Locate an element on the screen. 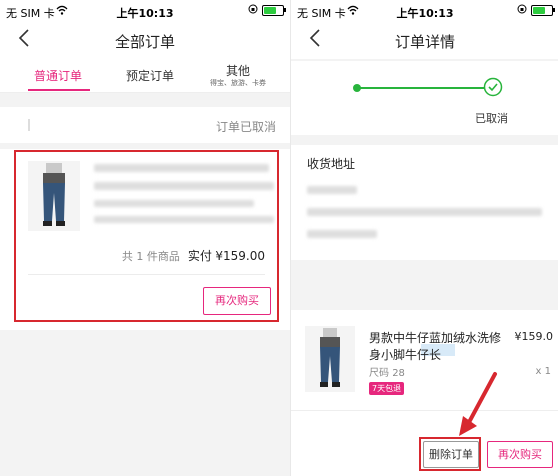  size-value: 28 is located at coordinates (398, 373).